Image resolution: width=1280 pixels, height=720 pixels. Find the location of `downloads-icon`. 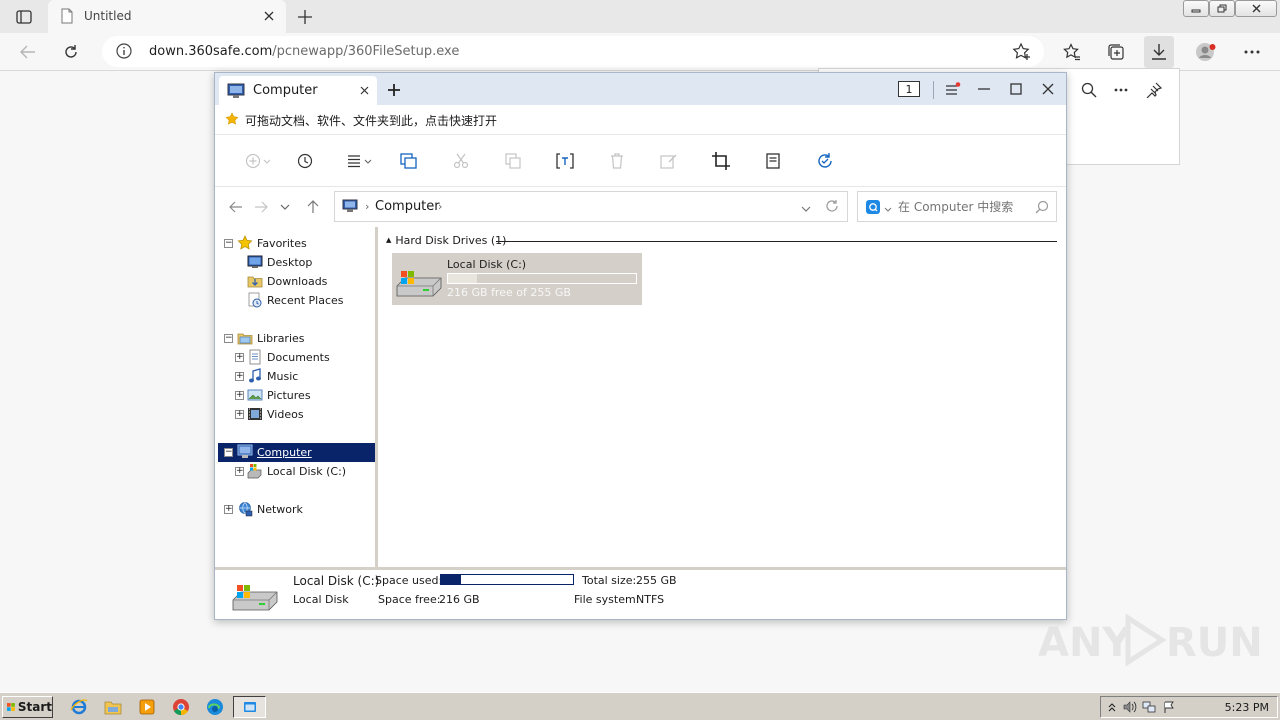

downloads-icon is located at coordinates (1159, 52).